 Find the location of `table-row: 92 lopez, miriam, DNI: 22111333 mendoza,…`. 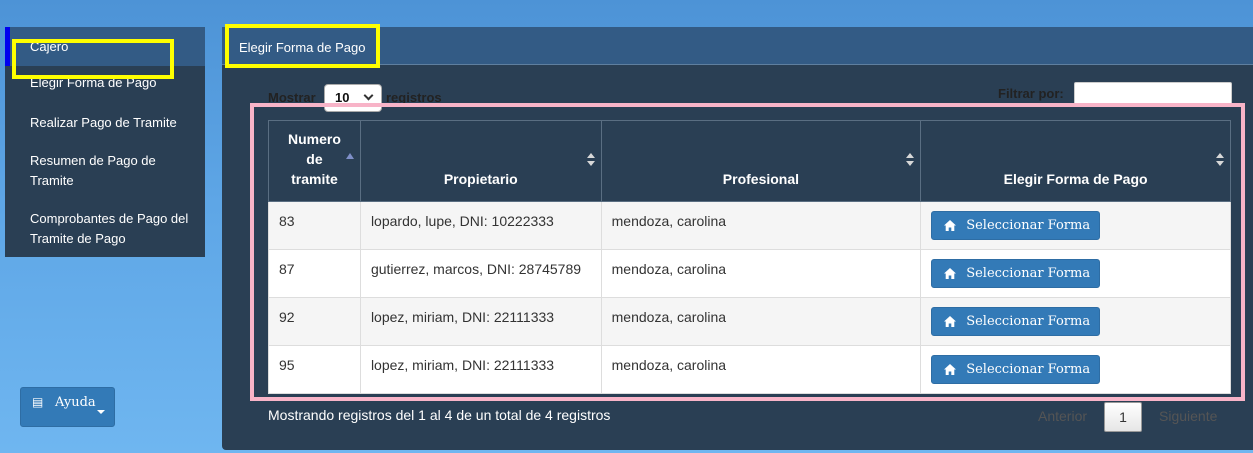

table-row: 92 lopez, miriam, DNI: 22111333 mendoza,… is located at coordinates (749, 321).